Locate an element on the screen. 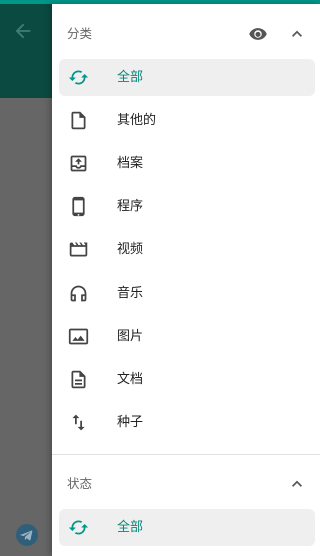  category-item-label: 图片 is located at coordinates (130, 336).